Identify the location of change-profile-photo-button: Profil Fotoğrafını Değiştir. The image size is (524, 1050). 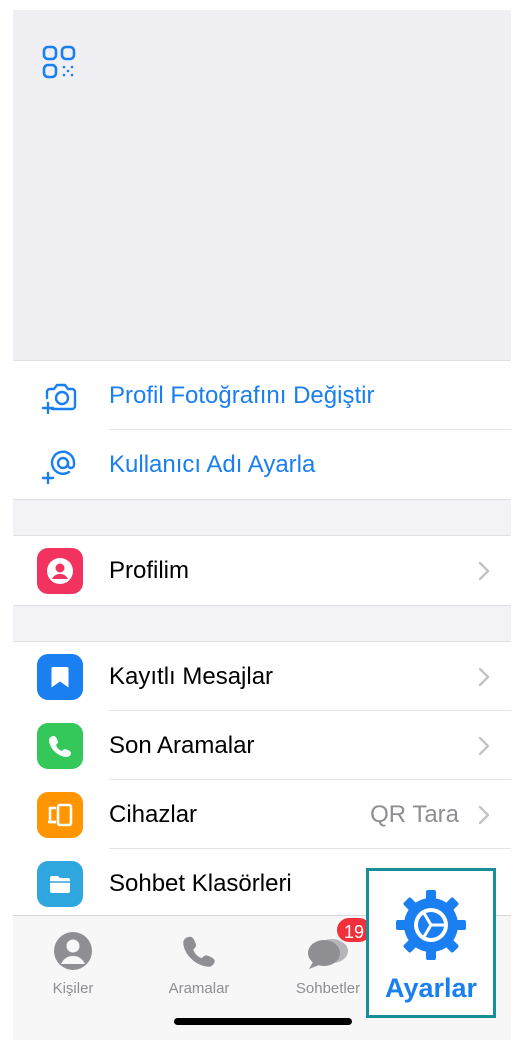
(262, 395).